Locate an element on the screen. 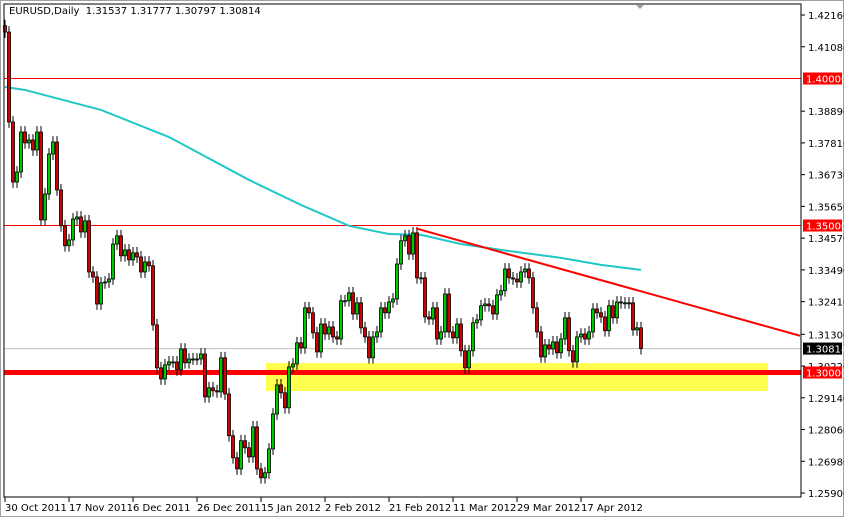 The height and width of the screenshot is (517, 844). y-tick-label: 1.38890 is located at coordinates (826, 112).